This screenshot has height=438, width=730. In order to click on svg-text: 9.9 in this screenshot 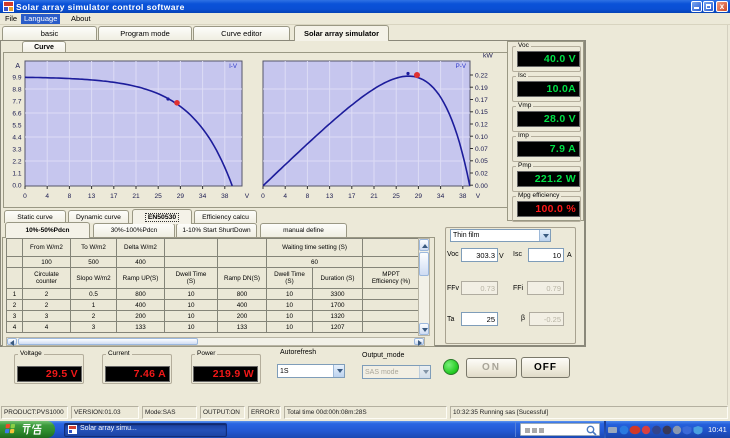, I will do `click(16, 78)`.